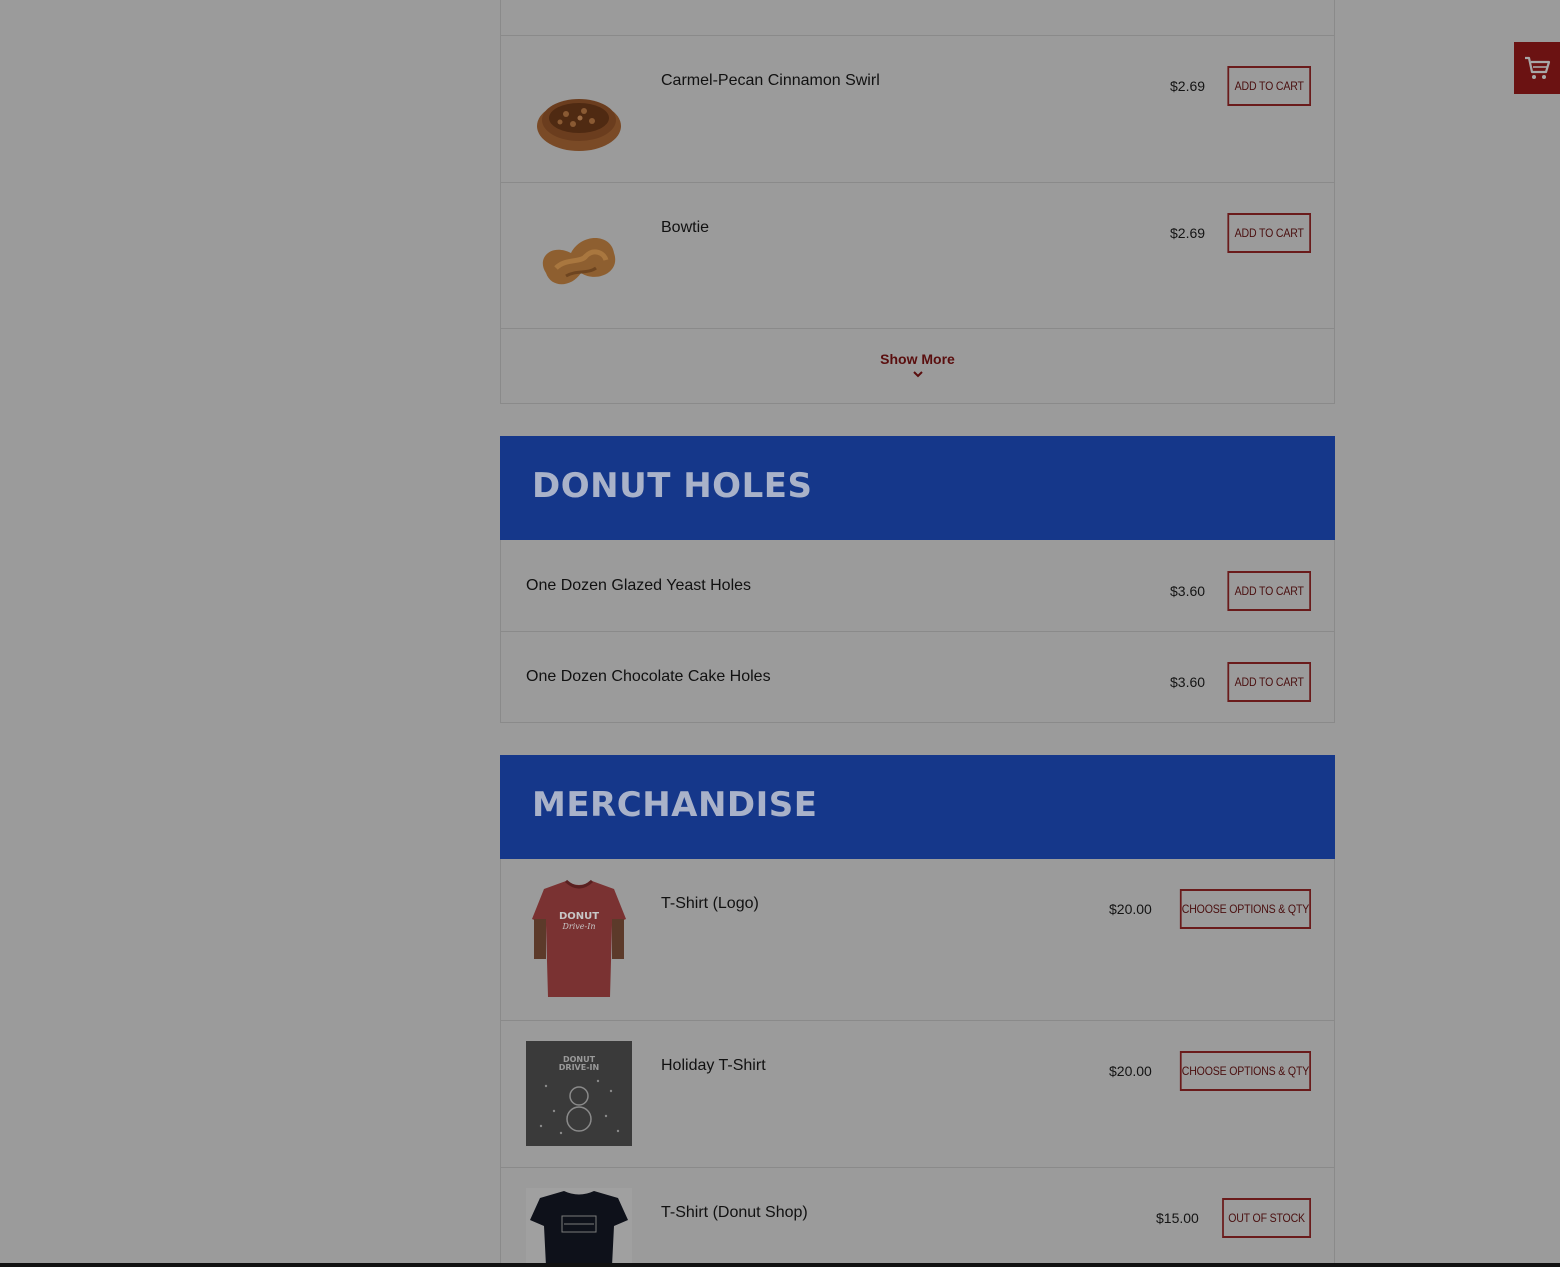  What do you see at coordinates (917, 17) in the screenshot?
I see `previous-item-row` at bounding box center [917, 17].